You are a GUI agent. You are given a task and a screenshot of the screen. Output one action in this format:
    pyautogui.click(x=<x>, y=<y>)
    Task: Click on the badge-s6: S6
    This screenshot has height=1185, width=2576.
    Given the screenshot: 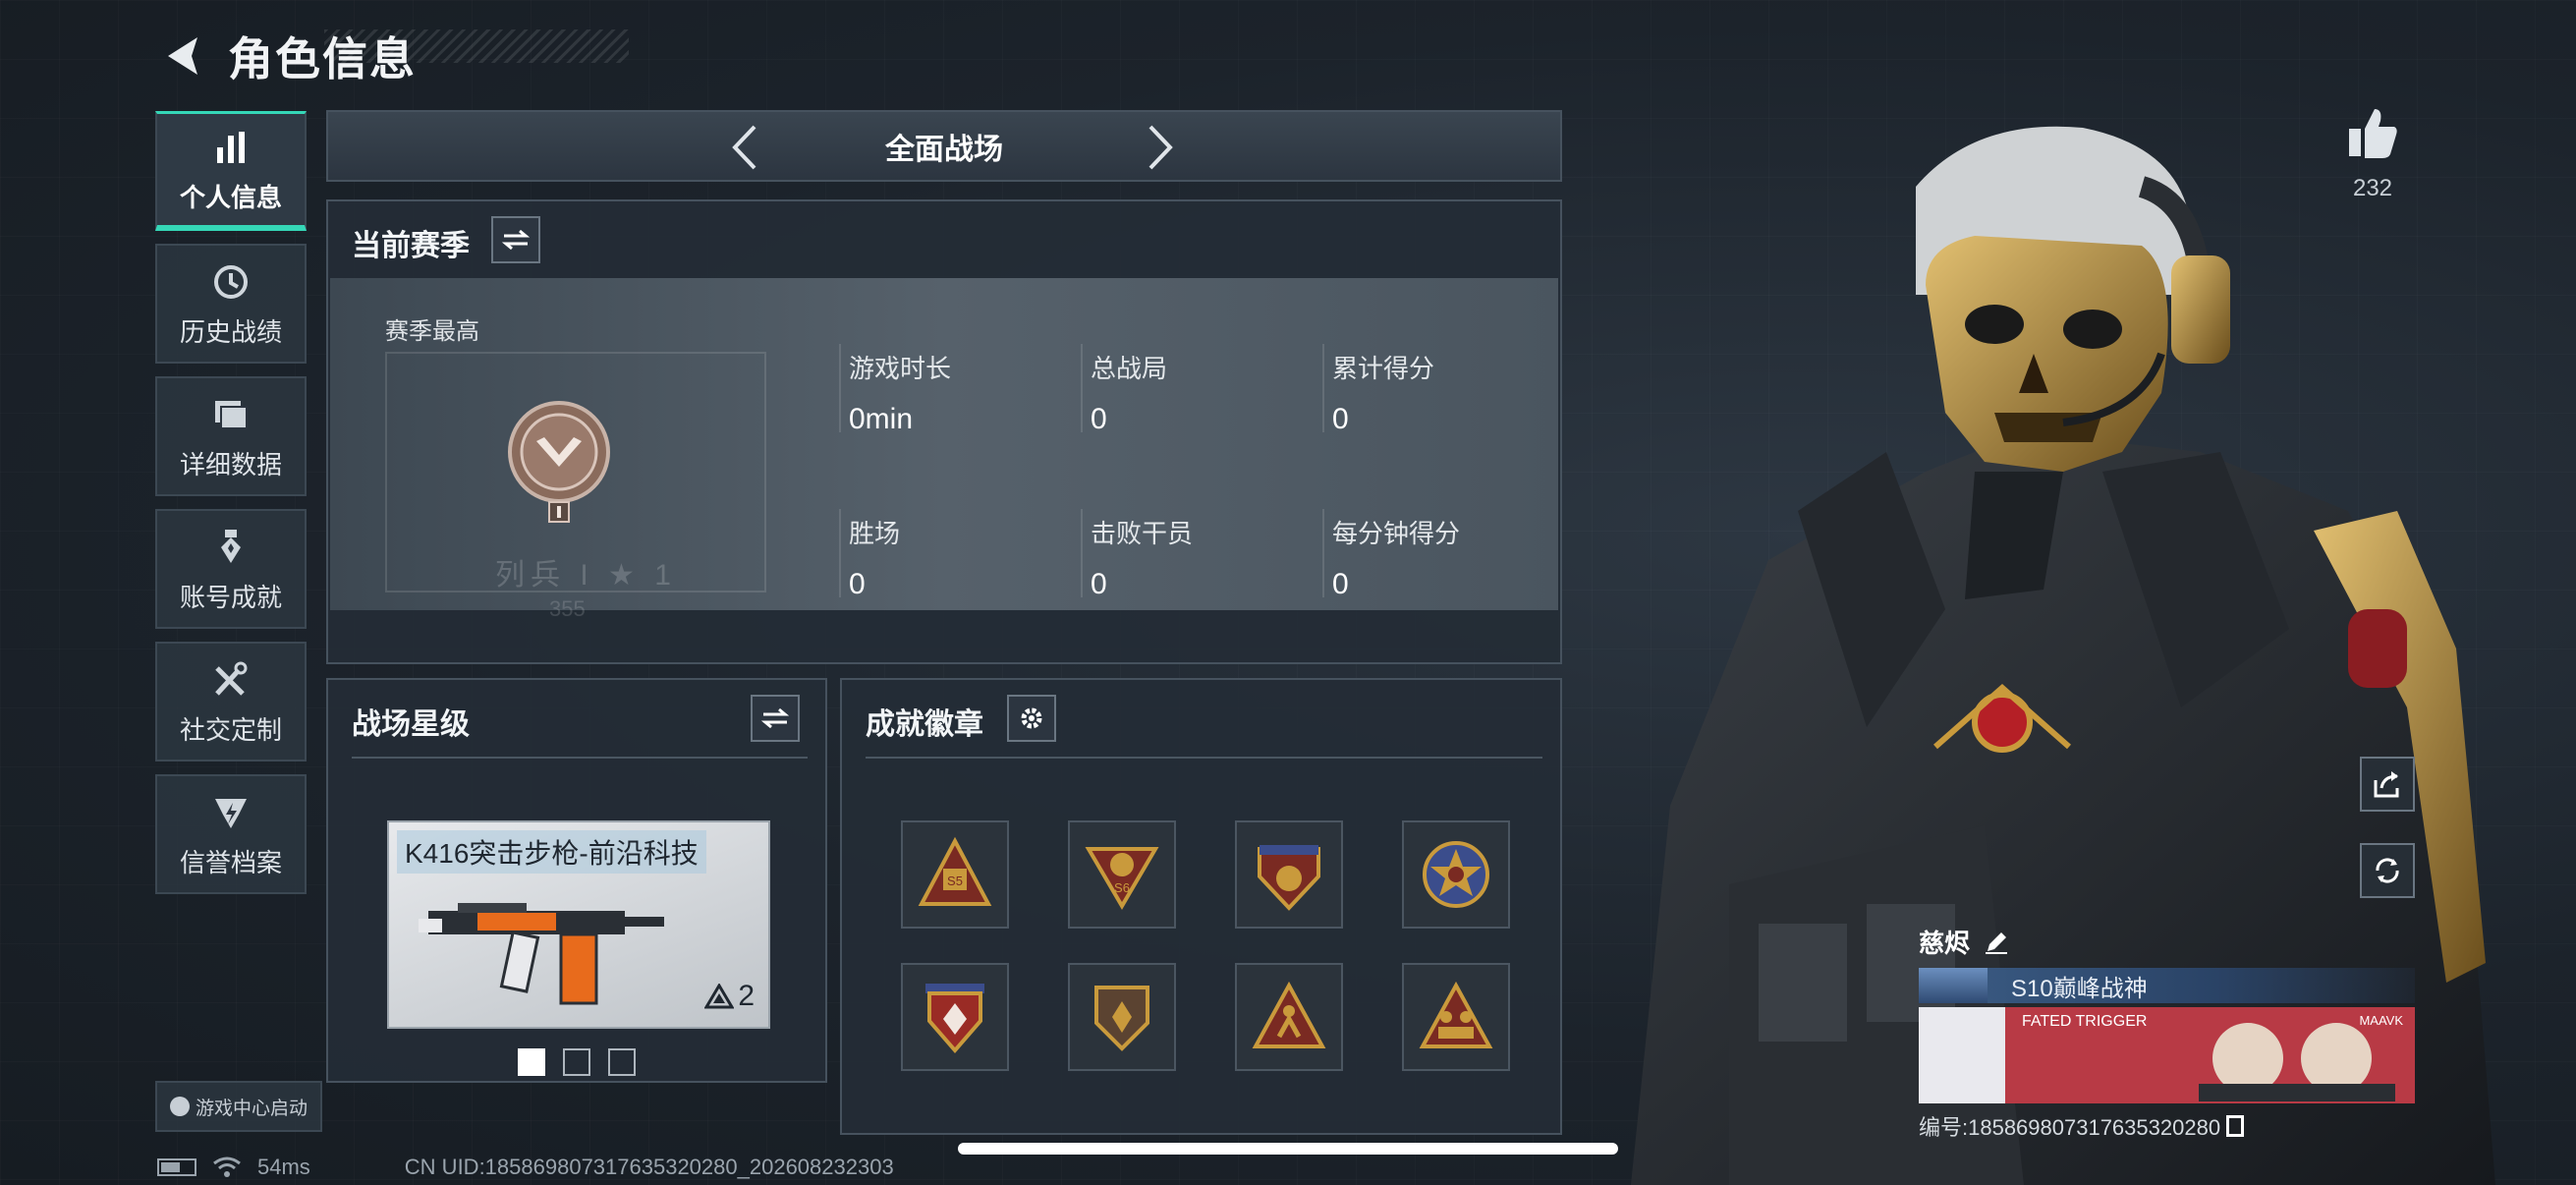 What is the action you would take?
    pyautogui.click(x=1122, y=875)
    